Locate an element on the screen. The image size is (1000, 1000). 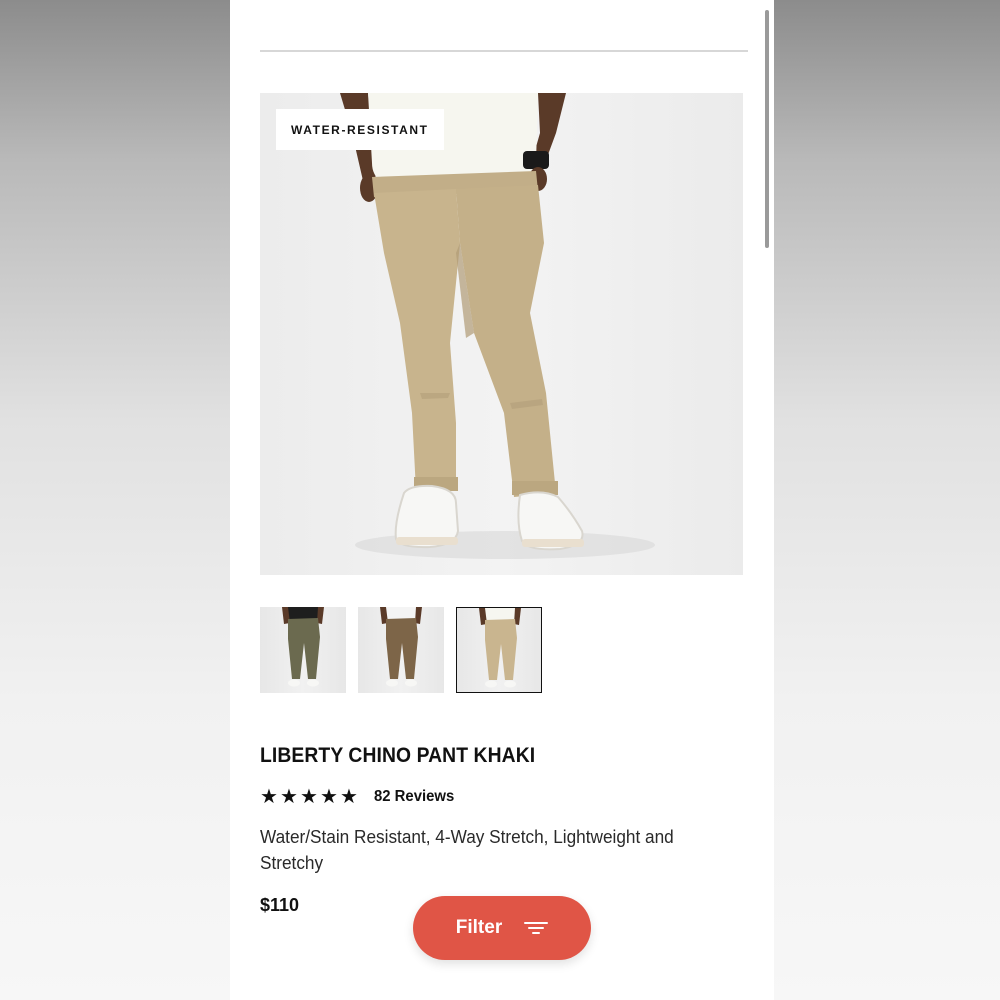
rating-row: ★ ★ ★ ★ ★ 82 Reviews is located at coordinates (360, 797).